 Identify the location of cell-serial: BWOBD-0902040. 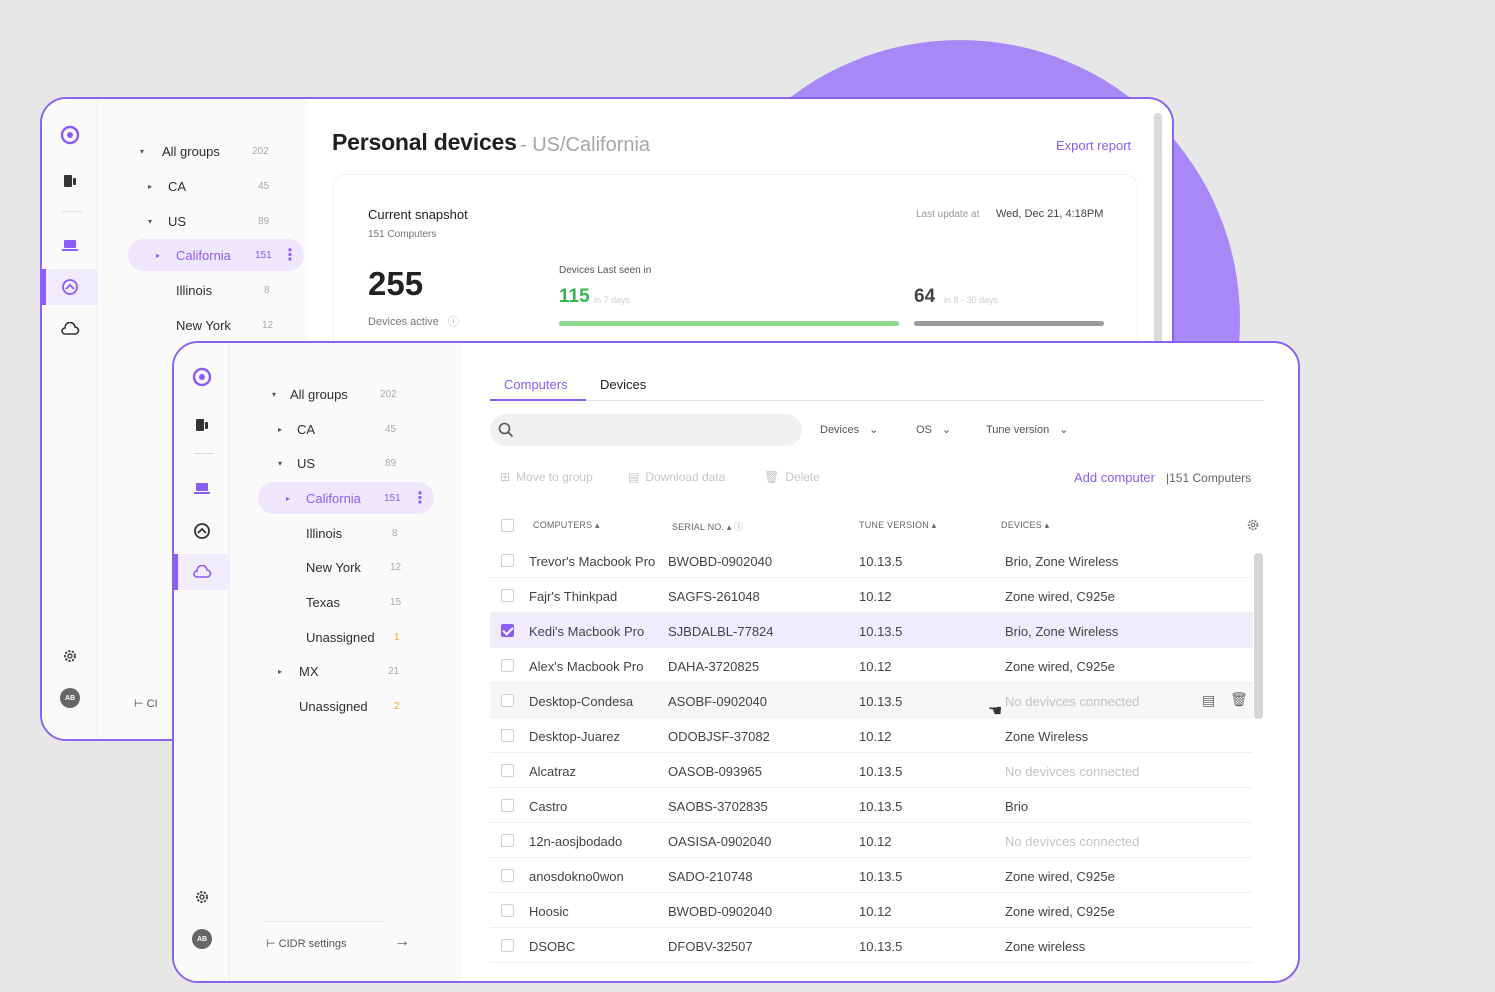
(720, 911).